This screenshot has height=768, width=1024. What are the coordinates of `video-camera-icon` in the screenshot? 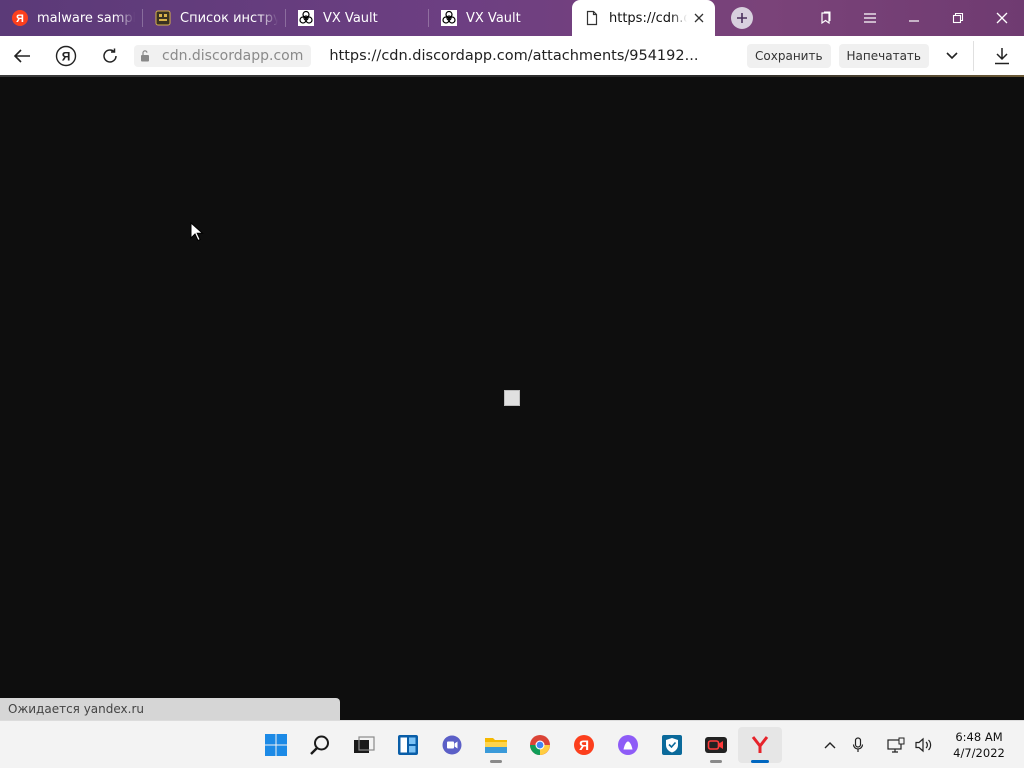 It's located at (716, 745).